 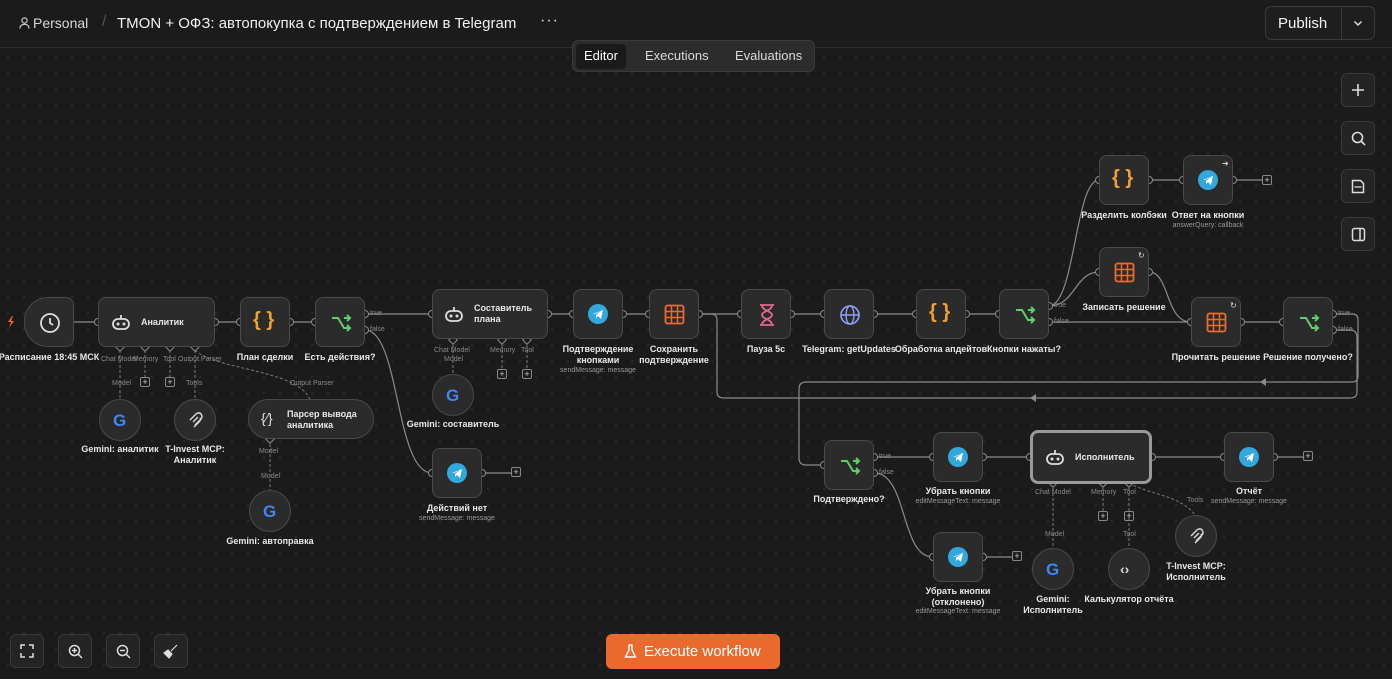 I want to click on node-schedule, so click(x=49, y=322).